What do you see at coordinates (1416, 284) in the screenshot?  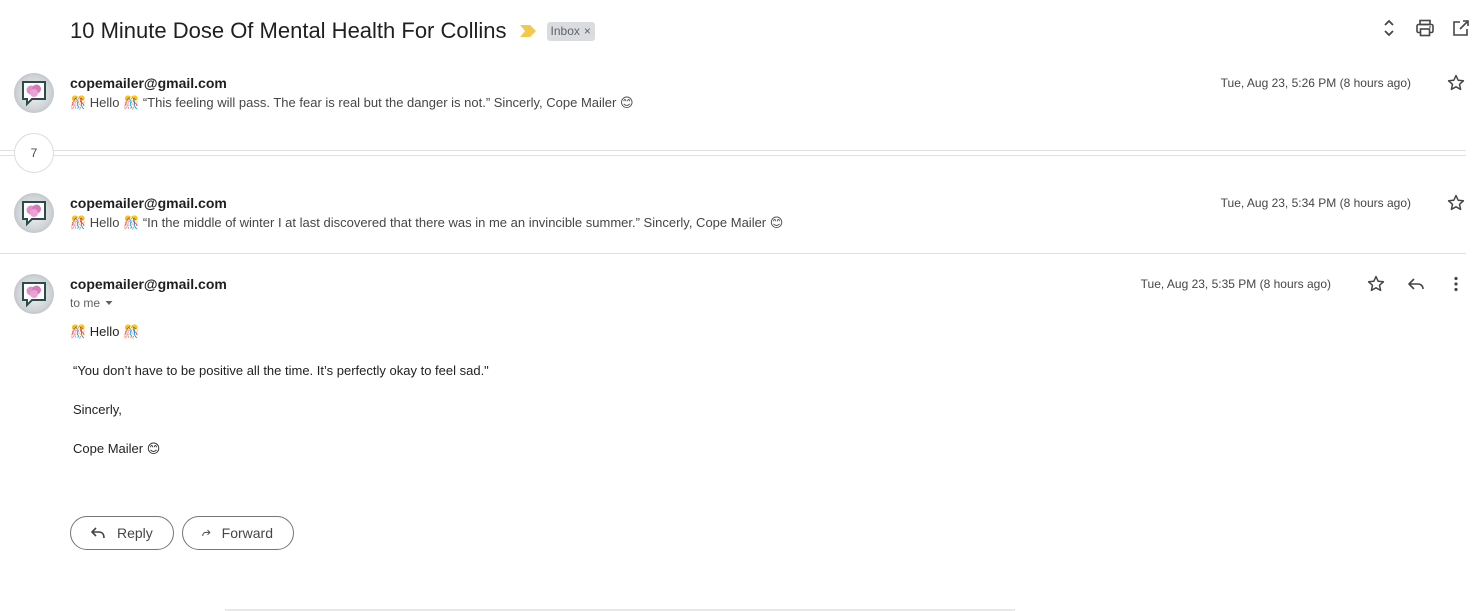 I see `reply-icon` at bounding box center [1416, 284].